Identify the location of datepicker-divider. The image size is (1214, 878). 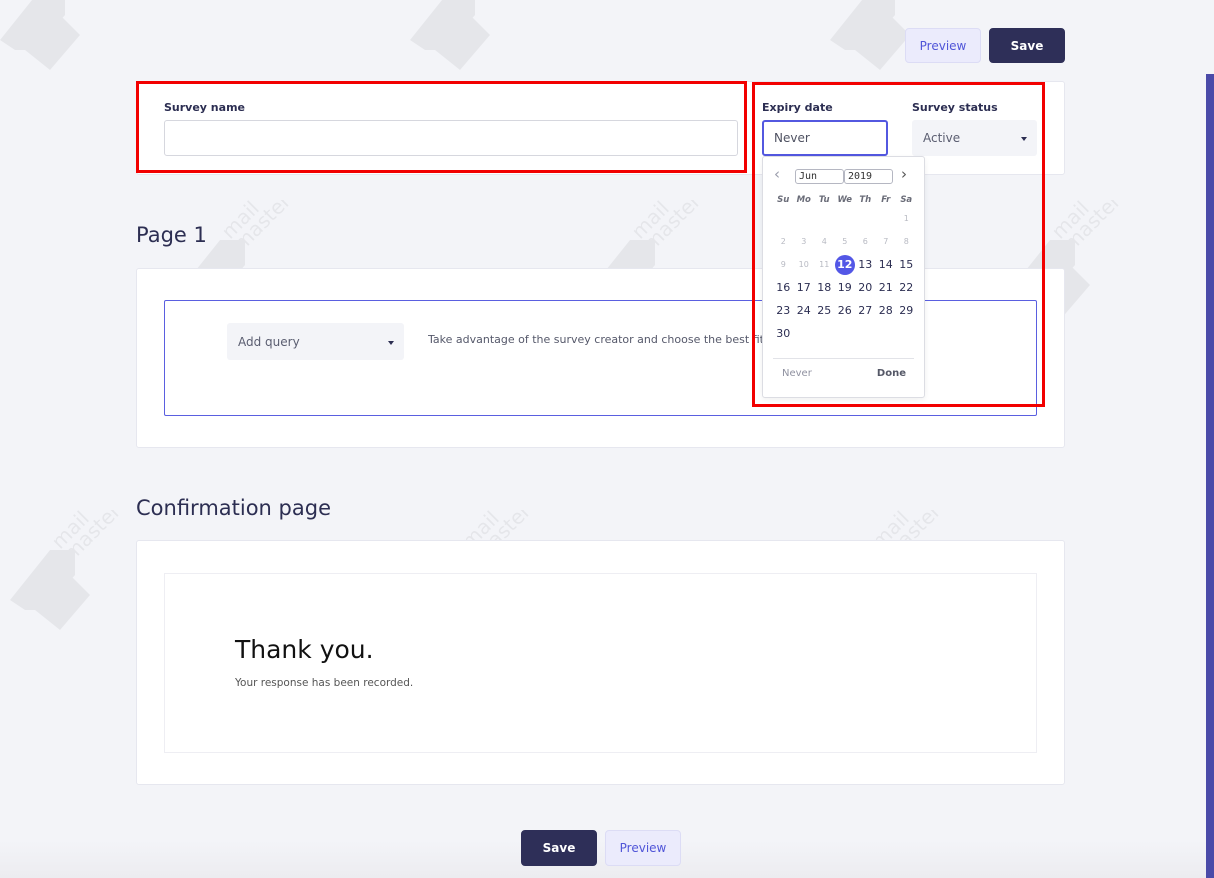
(843, 358).